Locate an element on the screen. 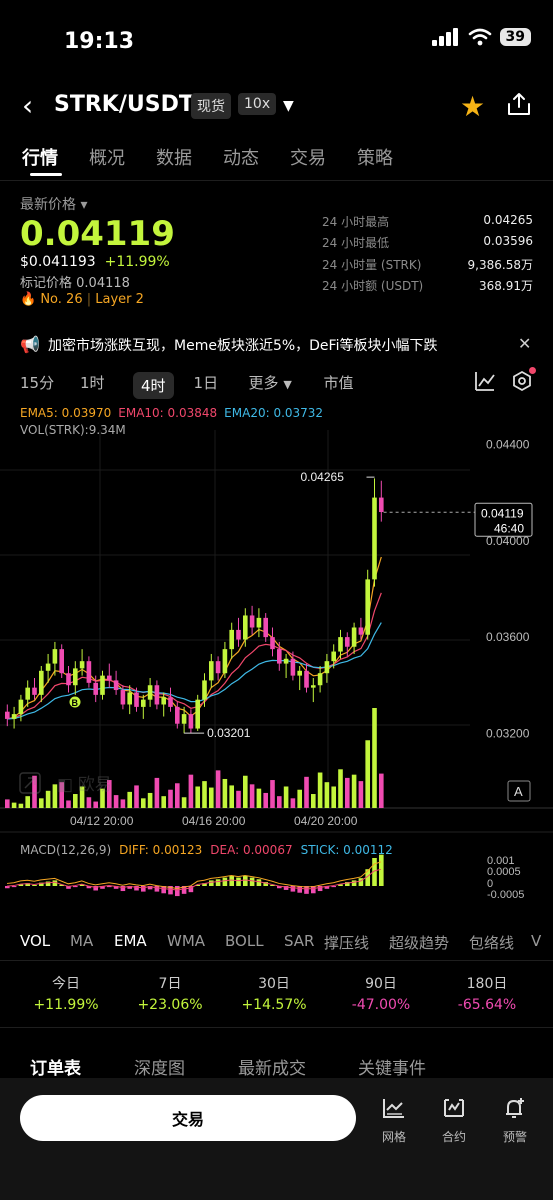  auto-scale-label: A is located at coordinates (518, 791).